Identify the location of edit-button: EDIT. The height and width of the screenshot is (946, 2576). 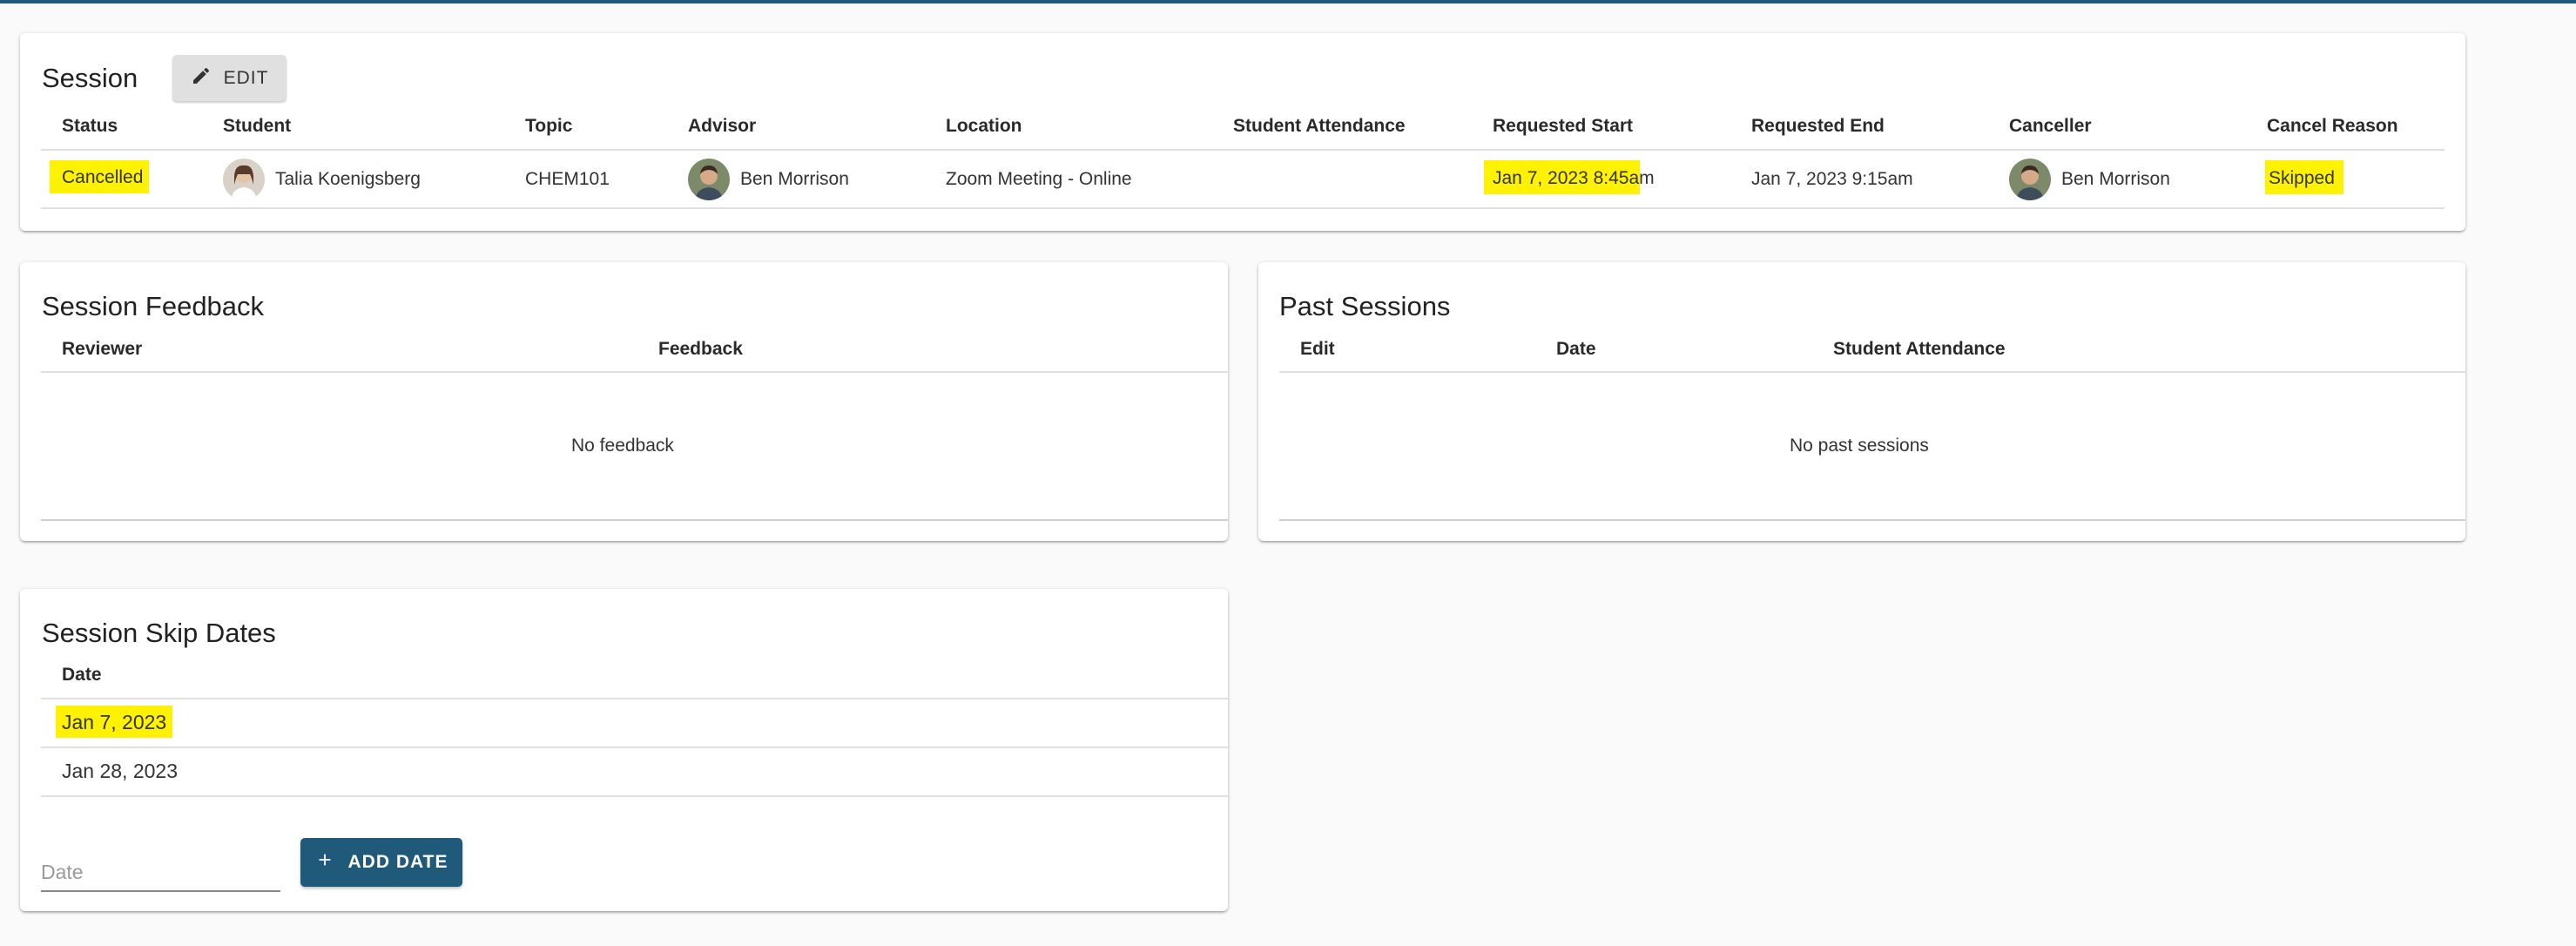
(230, 78).